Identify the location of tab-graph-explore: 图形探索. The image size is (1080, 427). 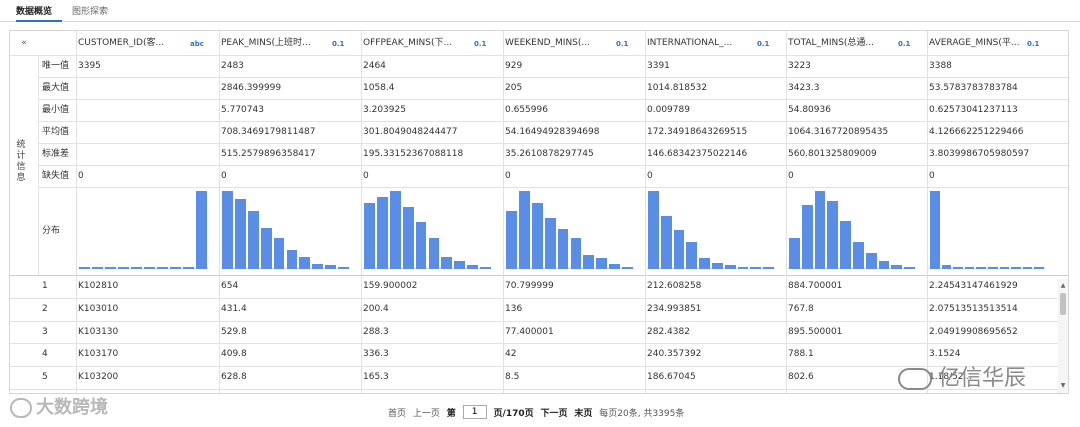
(94, 14).